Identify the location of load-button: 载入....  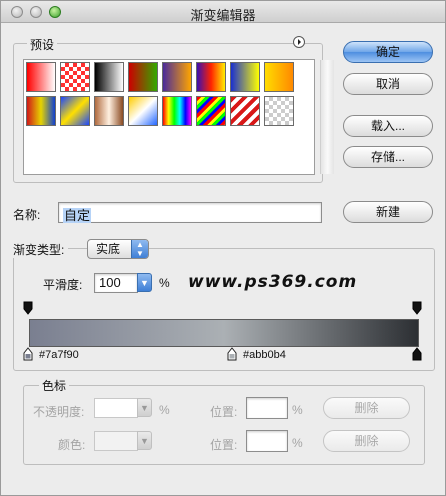
(388, 126).